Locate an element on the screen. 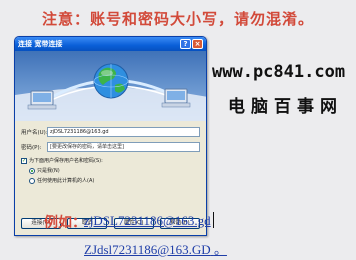 The width and height of the screenshot is (356, 260). username-row: 用户名(U): zjDSL7231186@163.gd is located at coordinates (110, 131).